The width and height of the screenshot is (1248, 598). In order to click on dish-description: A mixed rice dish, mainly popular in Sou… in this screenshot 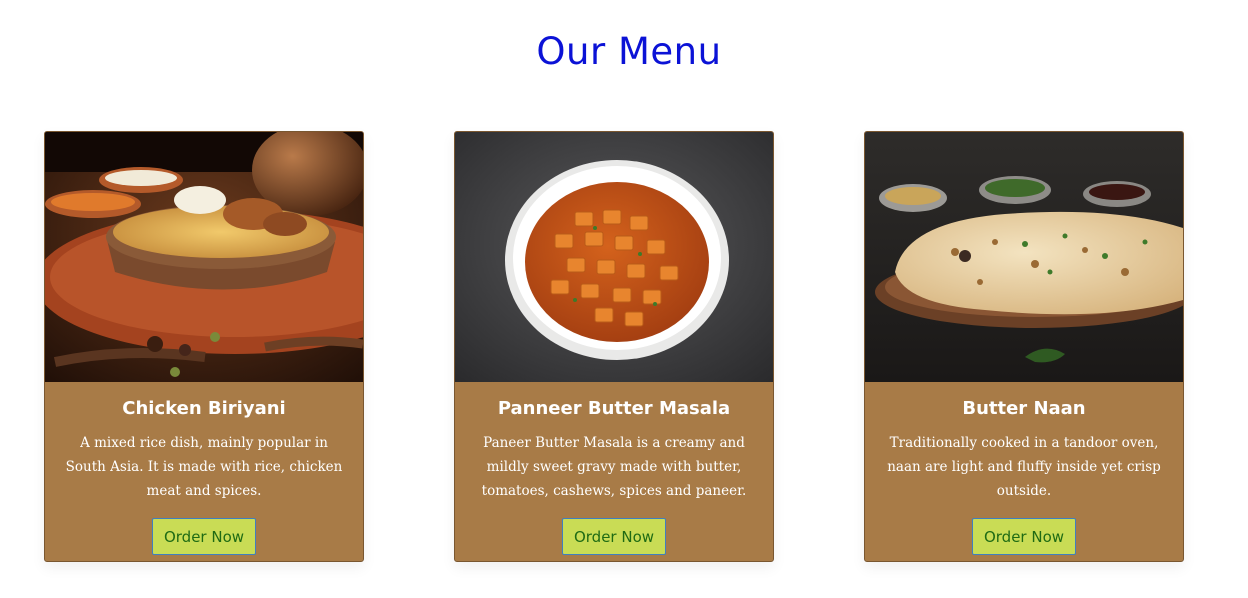, I will do `click(204, 467)`.